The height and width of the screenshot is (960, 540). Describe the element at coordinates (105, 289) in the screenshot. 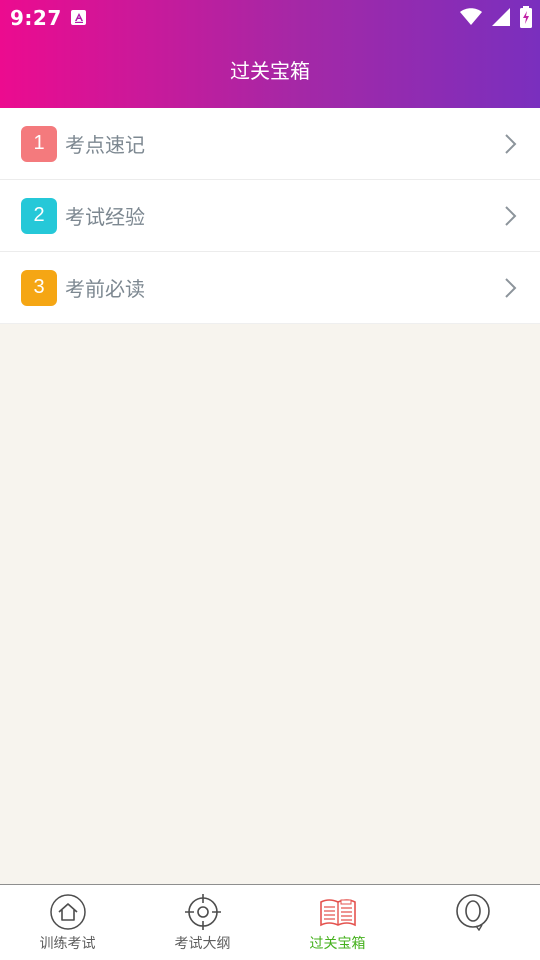

I see `menu-item-label: 考前必读` at that location.